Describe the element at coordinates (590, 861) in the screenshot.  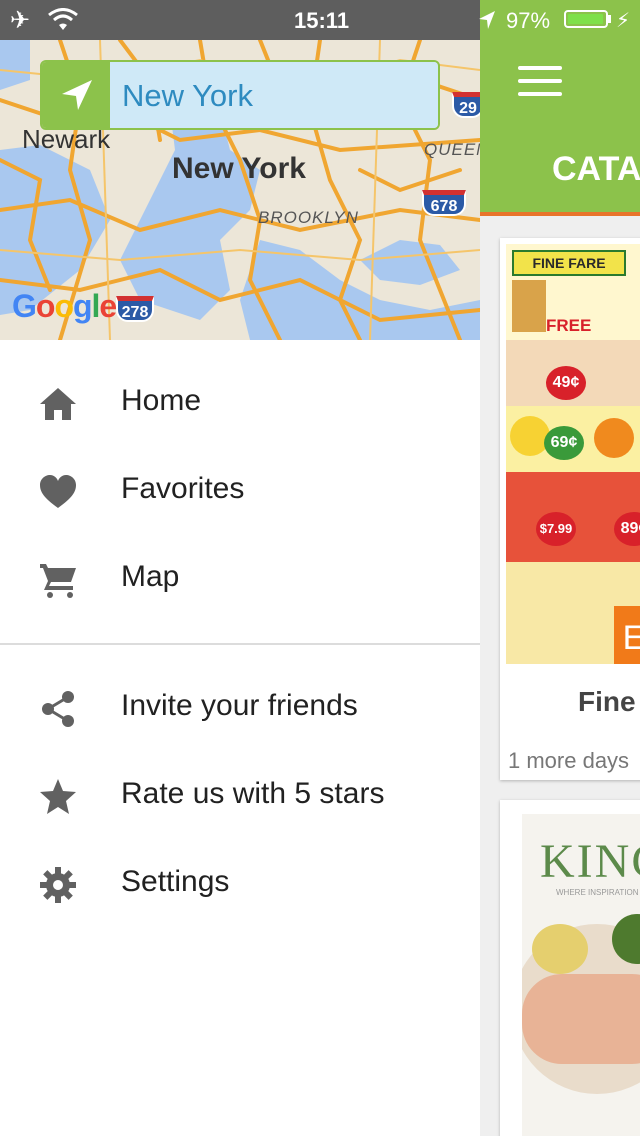
I see `store-logo: KINC` at that location.